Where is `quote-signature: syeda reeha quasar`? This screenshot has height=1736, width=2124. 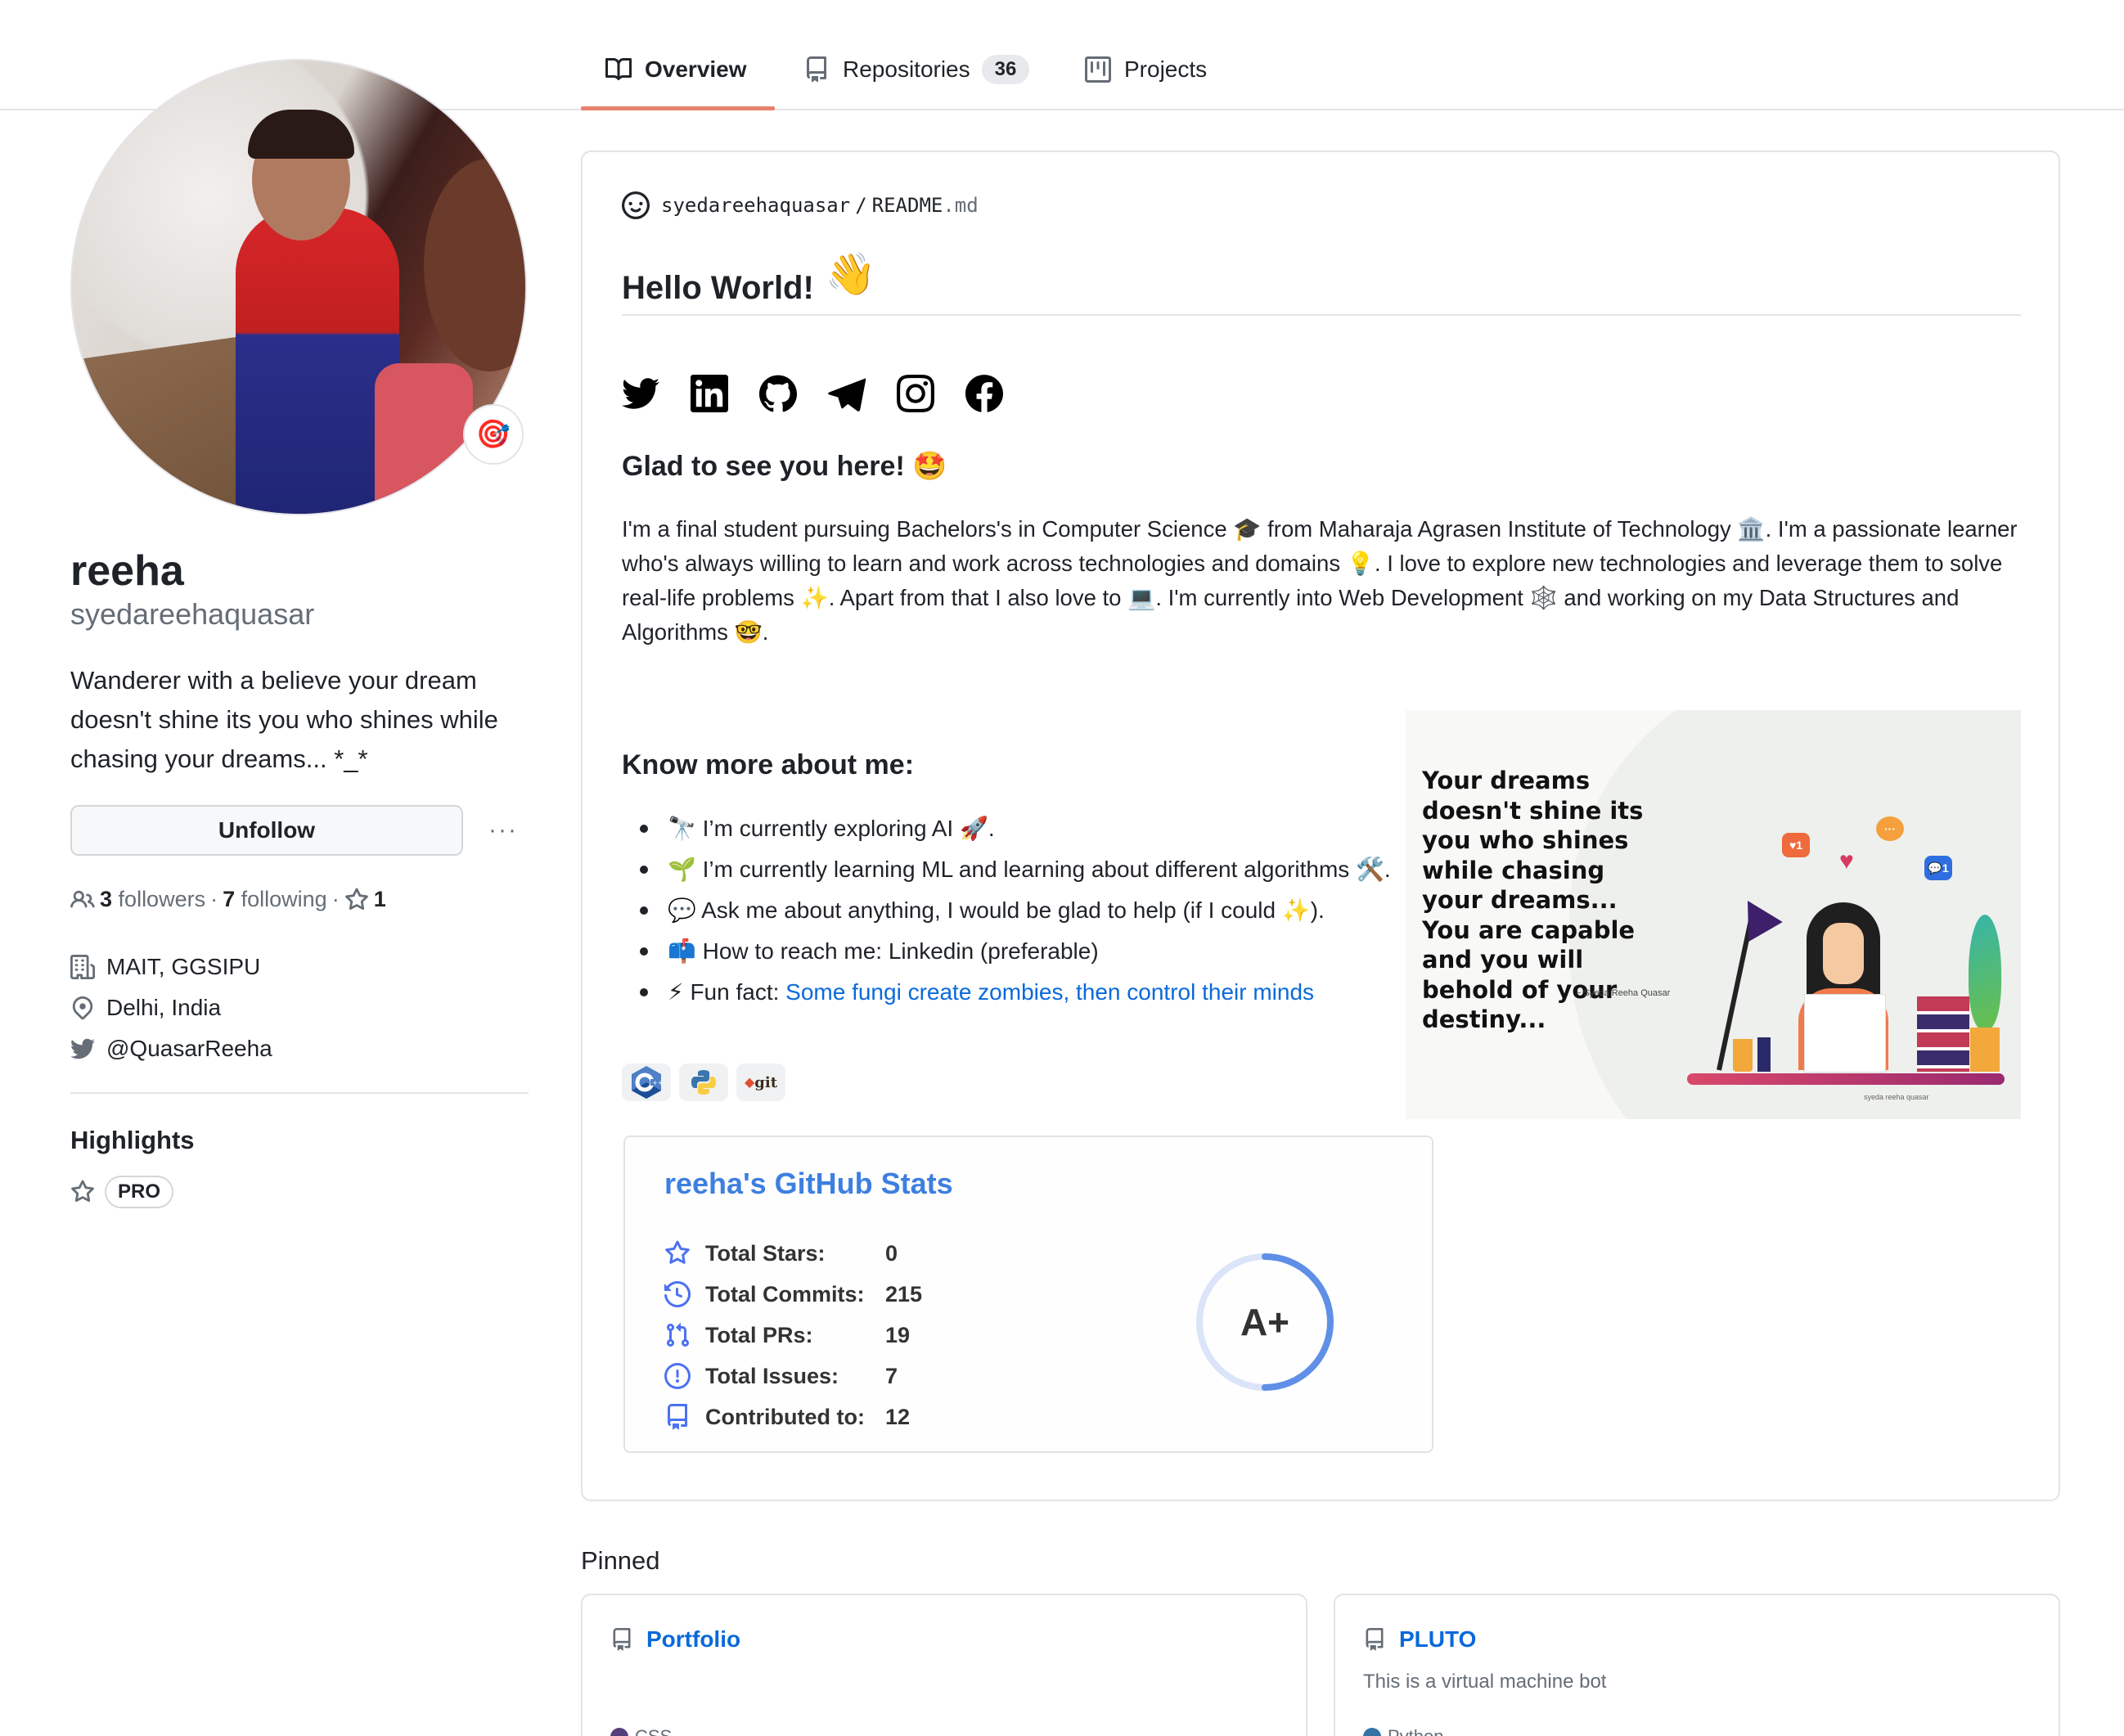
quote-signature: syeda reeha quasar is located at coordinates (1897, 1097).